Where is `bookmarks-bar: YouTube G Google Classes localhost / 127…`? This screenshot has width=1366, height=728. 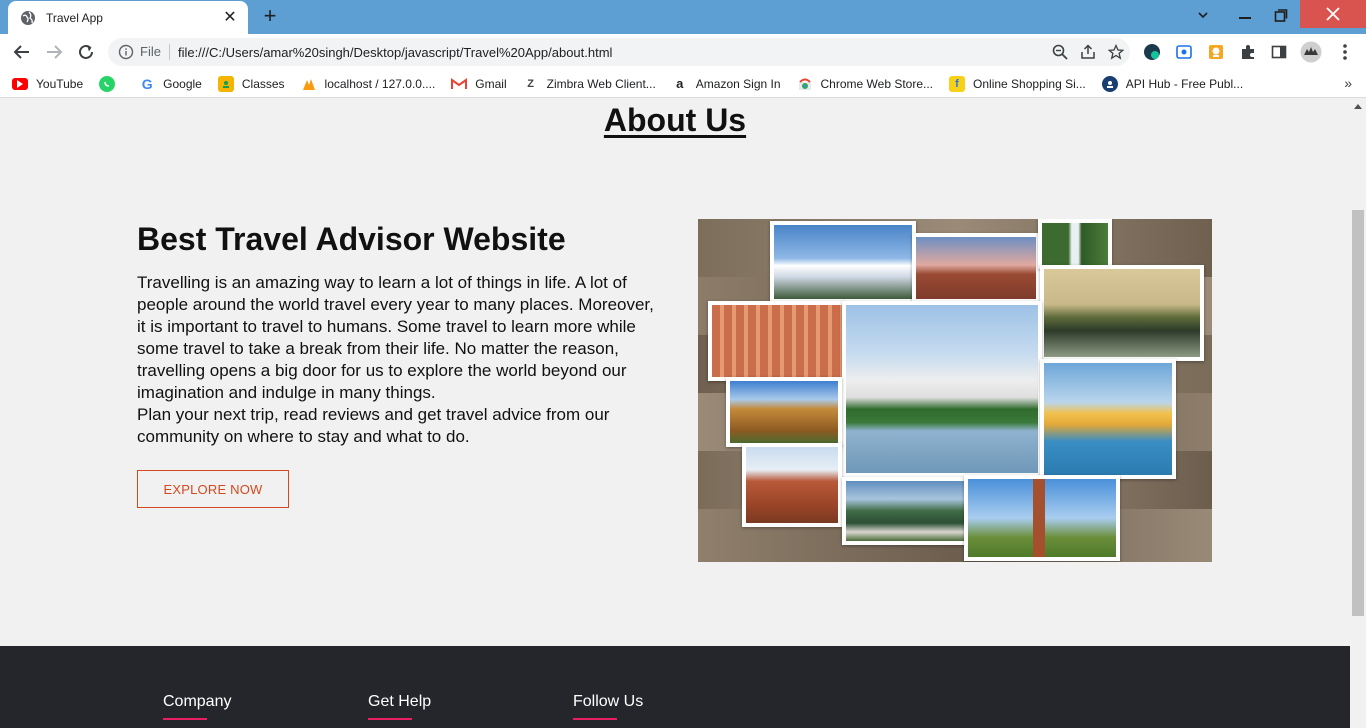 bookmarks-bar: YouTube G Google Classes localhost / 127… is located at coordinates (683, 84).